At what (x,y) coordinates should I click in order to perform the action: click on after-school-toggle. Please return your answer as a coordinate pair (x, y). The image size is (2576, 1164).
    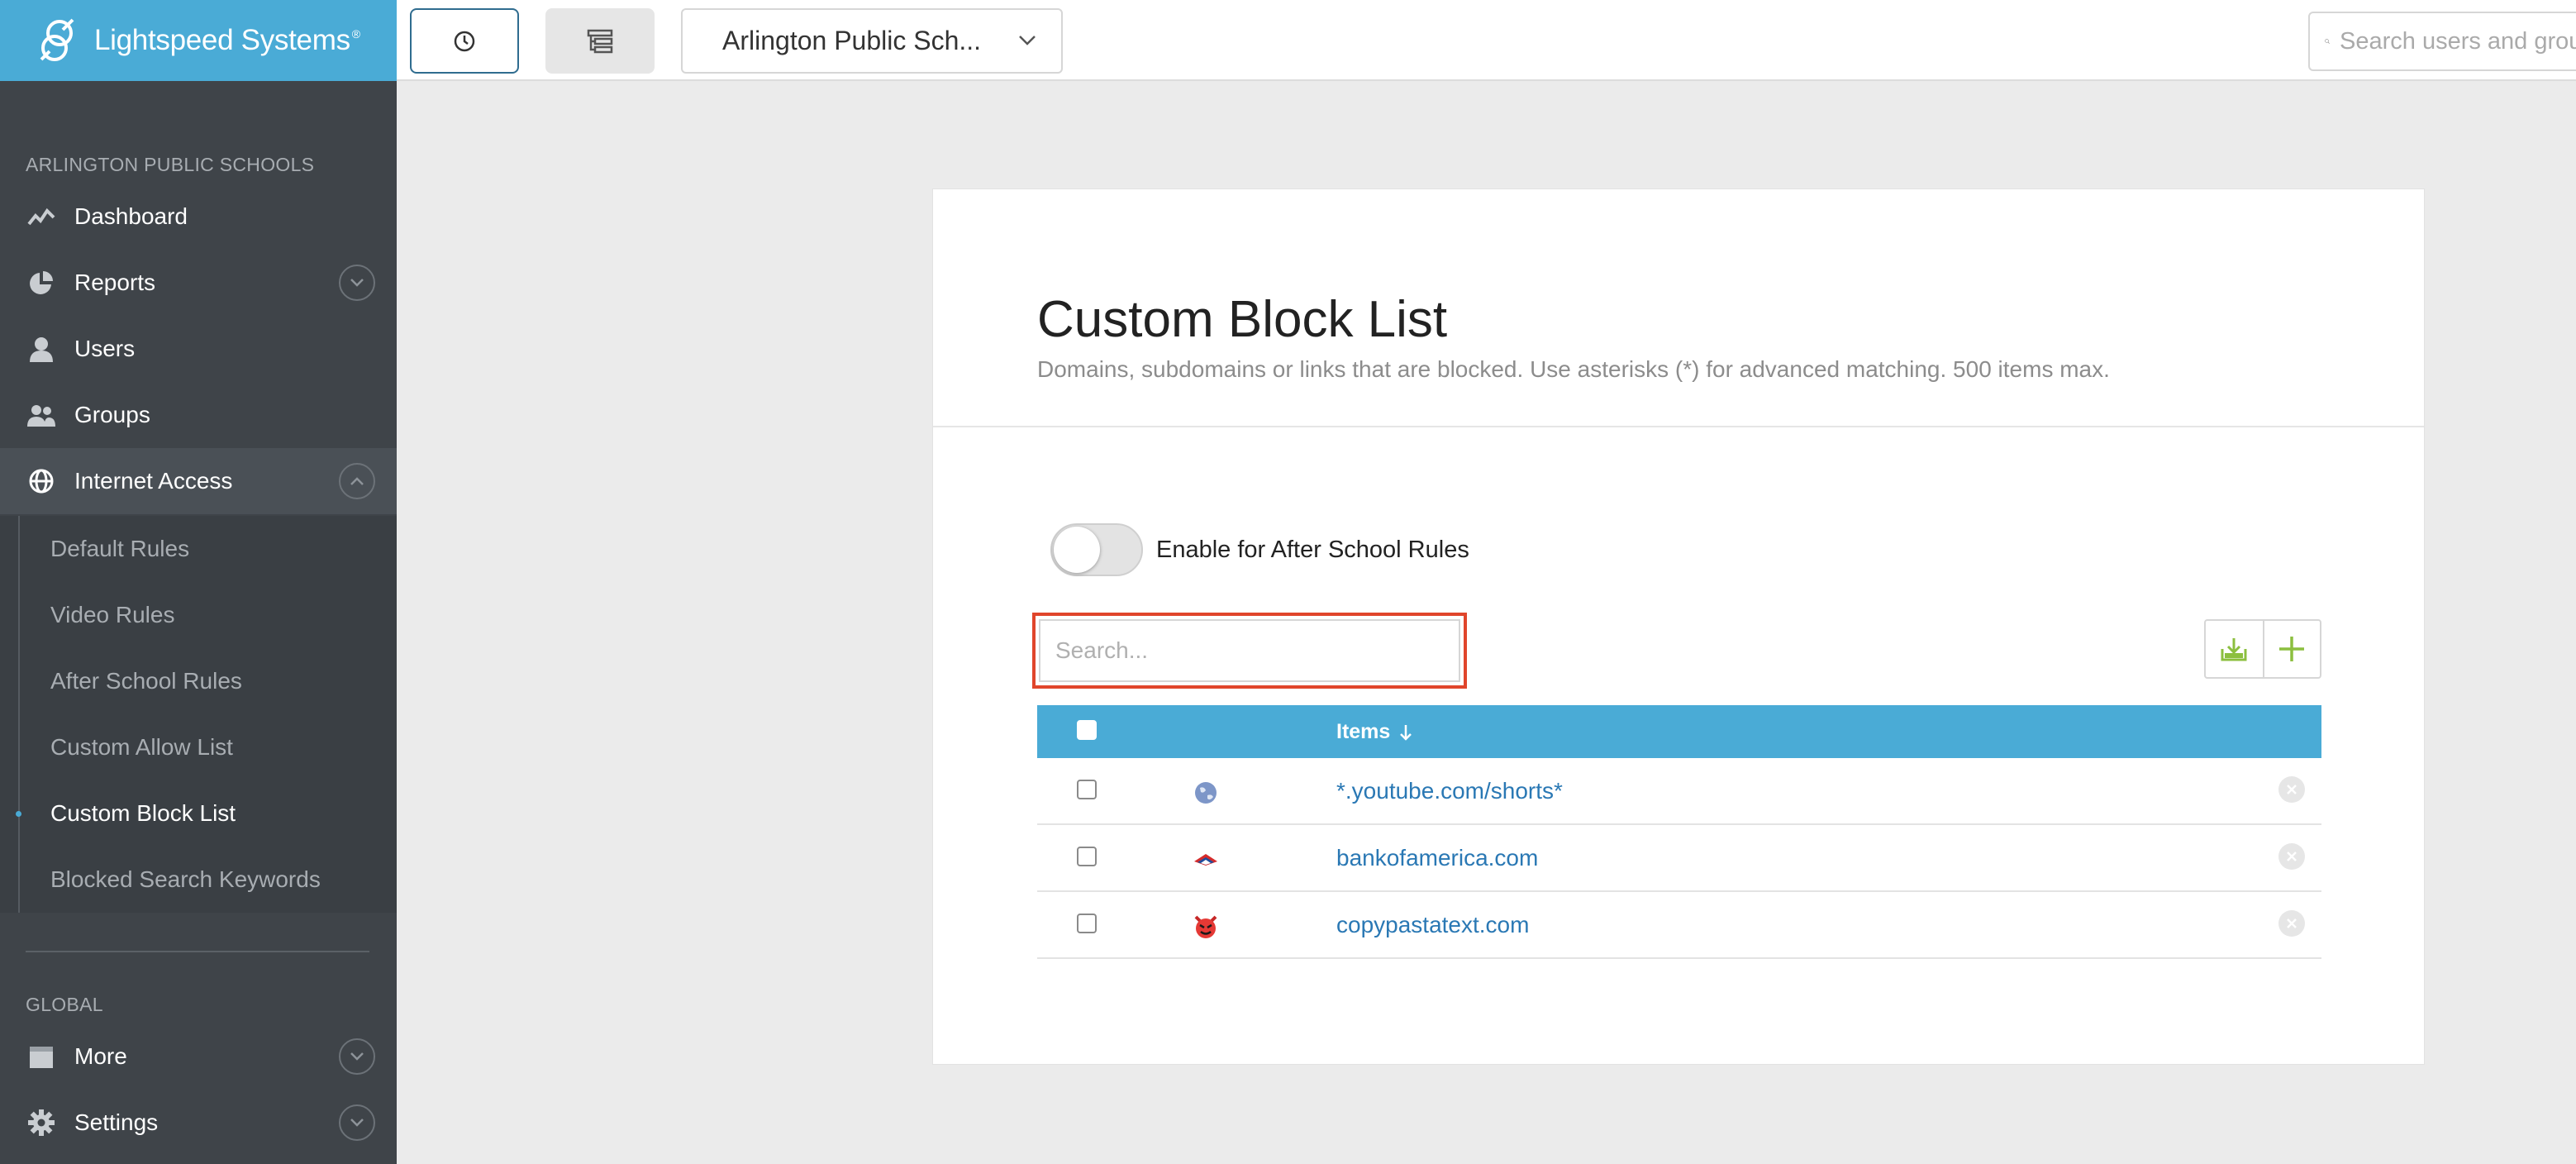
    Looking at the image, I should click on (1097, 549).